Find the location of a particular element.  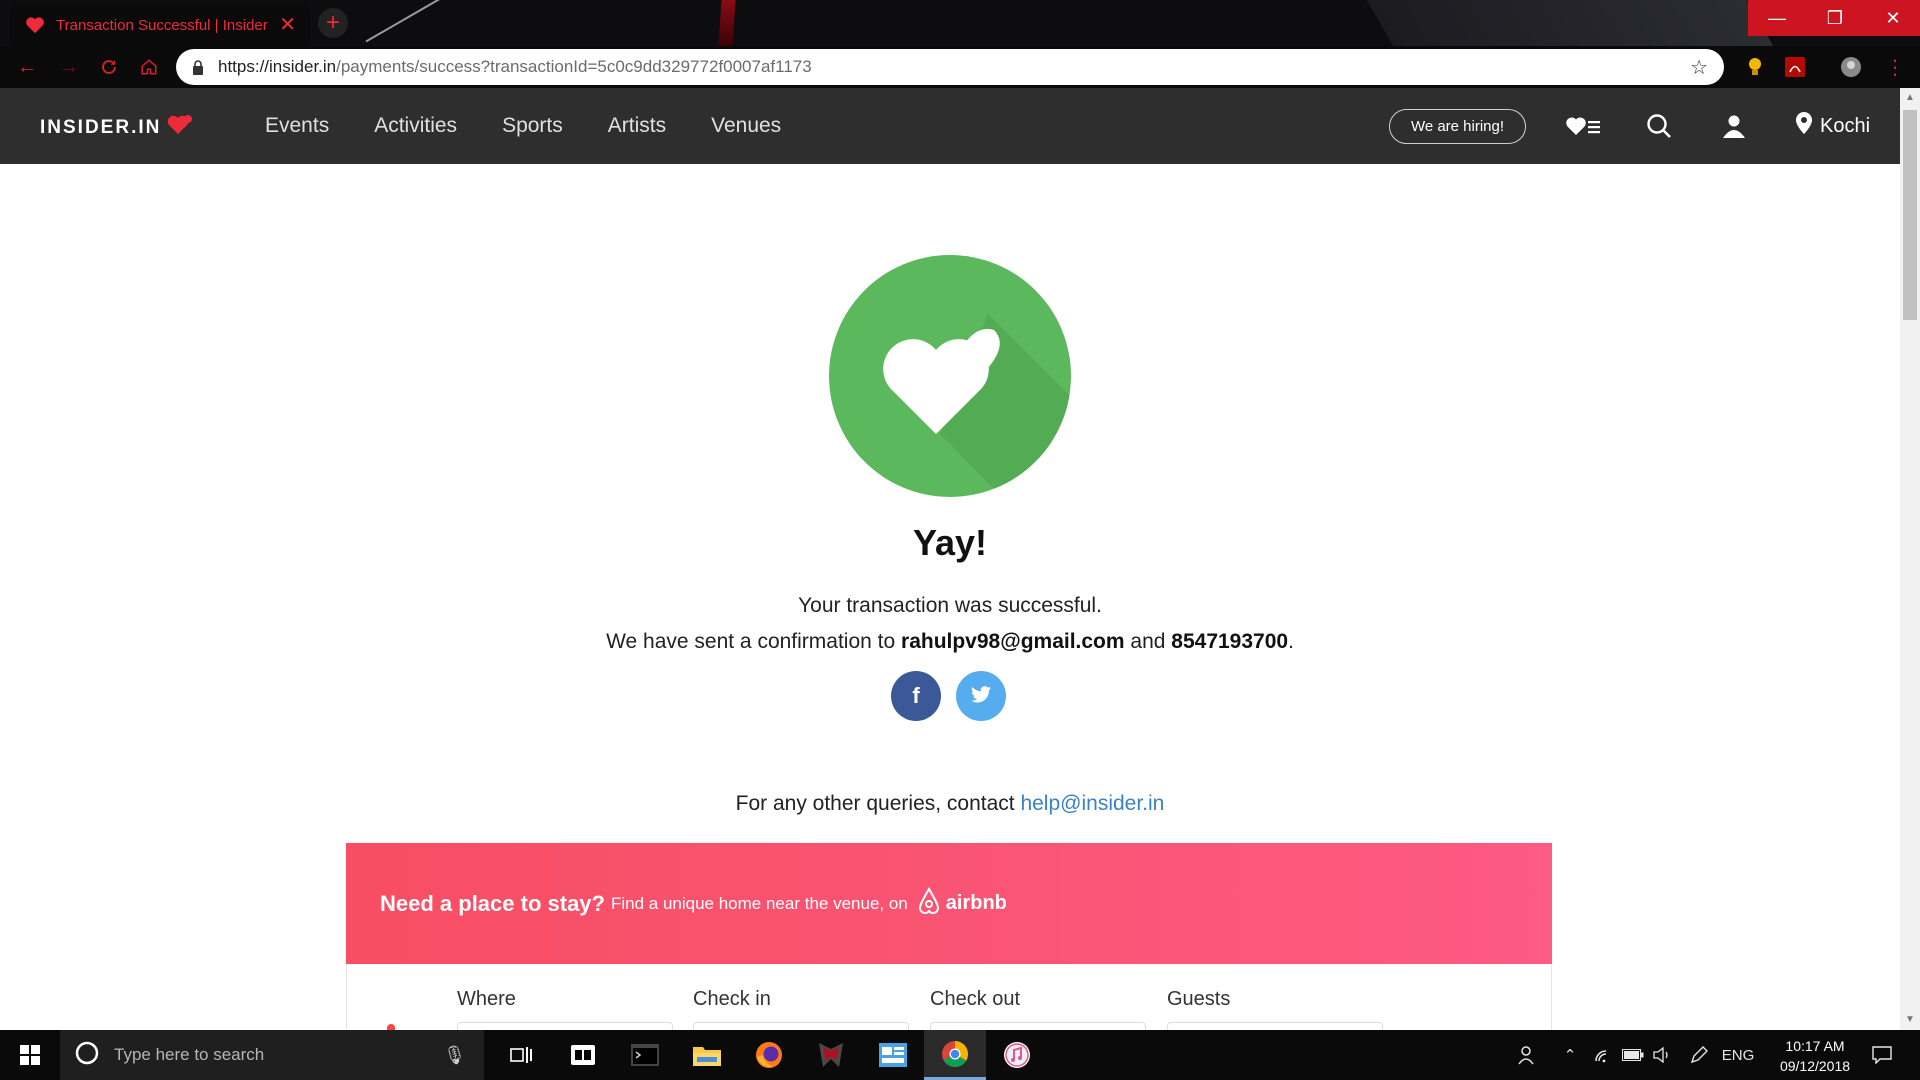

nav-activities: Activities is located at coordinates (415, 126).